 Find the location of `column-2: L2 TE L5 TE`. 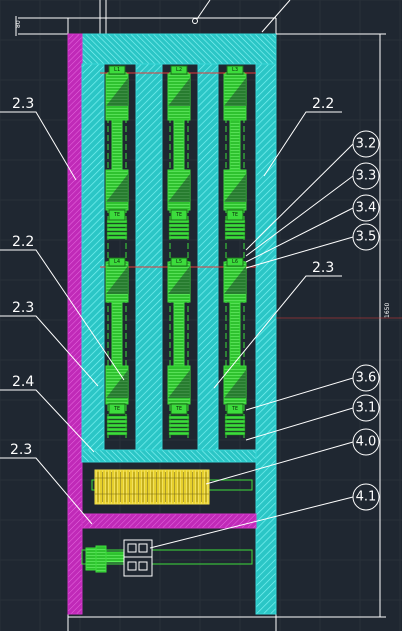

column-2: L2 TE L5 TE is located at coordinates (179, 252).